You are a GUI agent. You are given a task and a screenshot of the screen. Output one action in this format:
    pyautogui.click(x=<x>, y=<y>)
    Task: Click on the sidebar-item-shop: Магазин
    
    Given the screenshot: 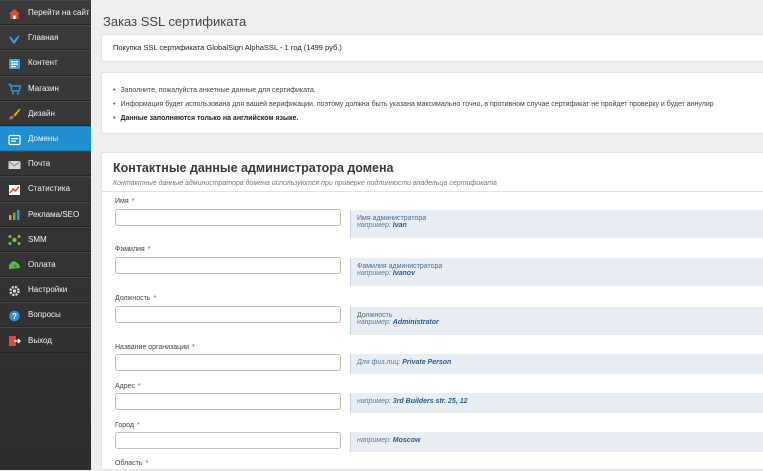 What is the action you would take?
    pyautogui.click(x=45, y=88)
    